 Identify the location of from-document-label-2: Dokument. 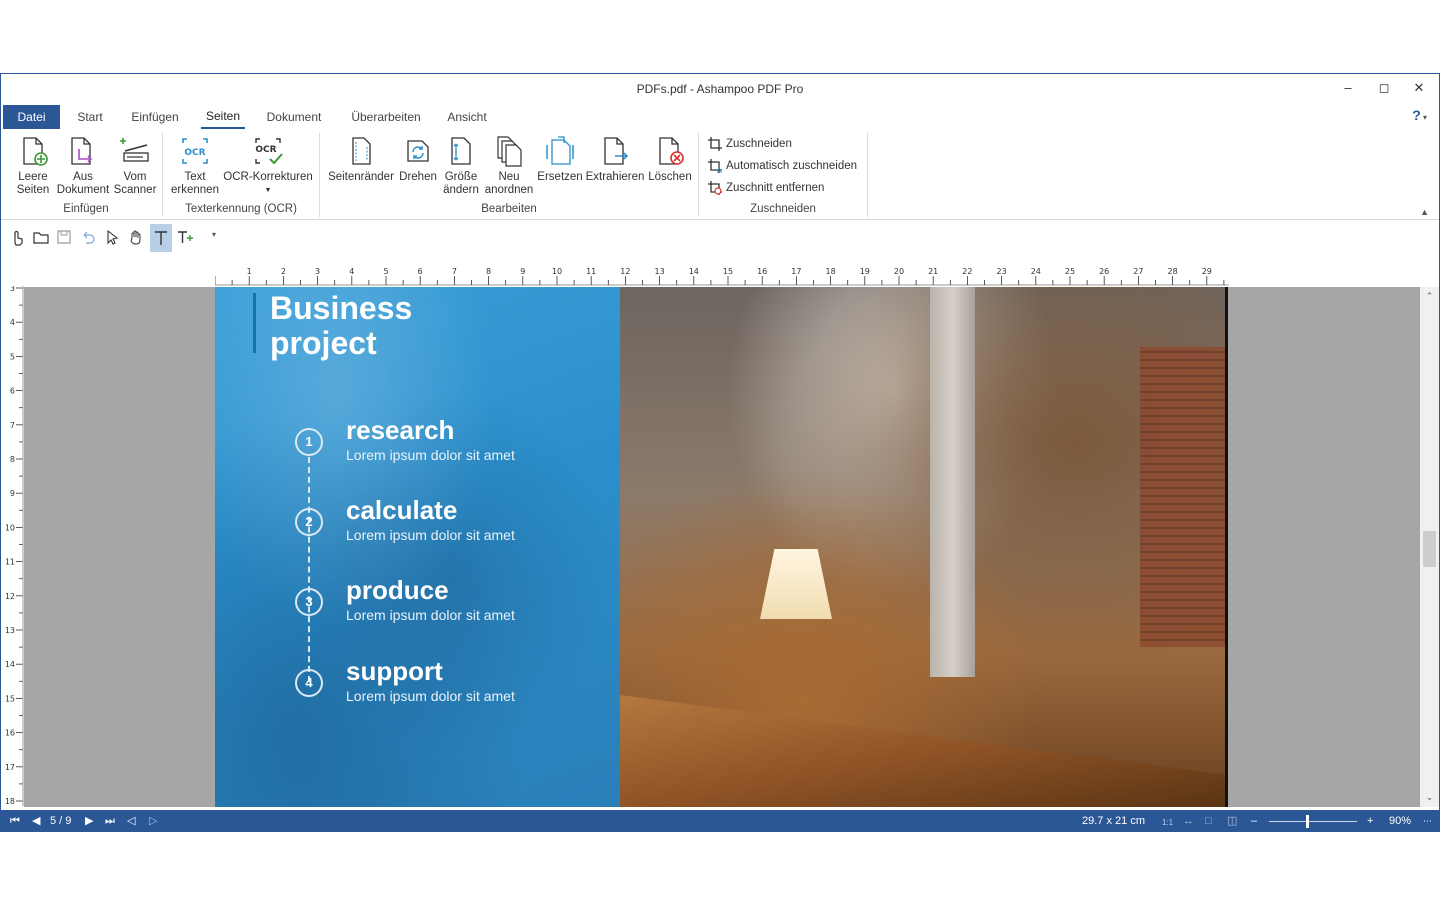
(83, 190).